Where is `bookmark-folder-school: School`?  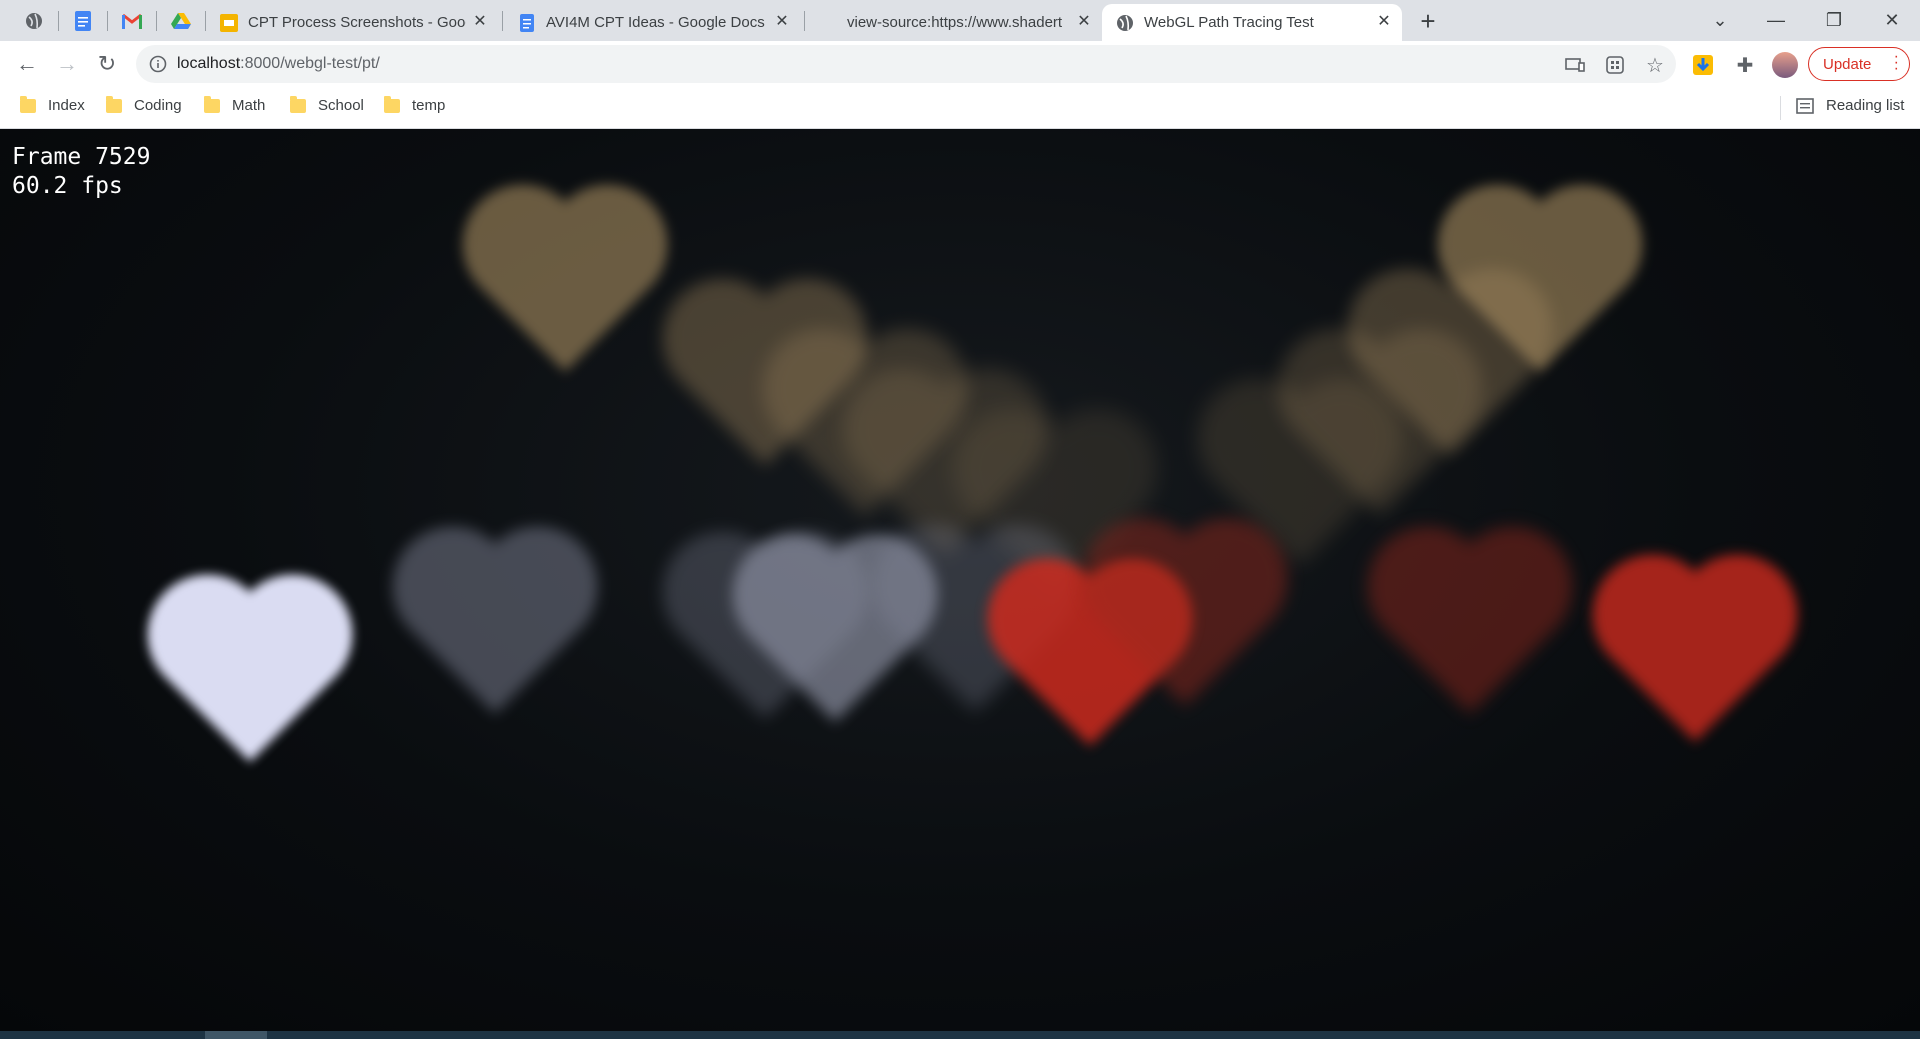 bookmark-folder-school: School is located at coordinates (327, 104).